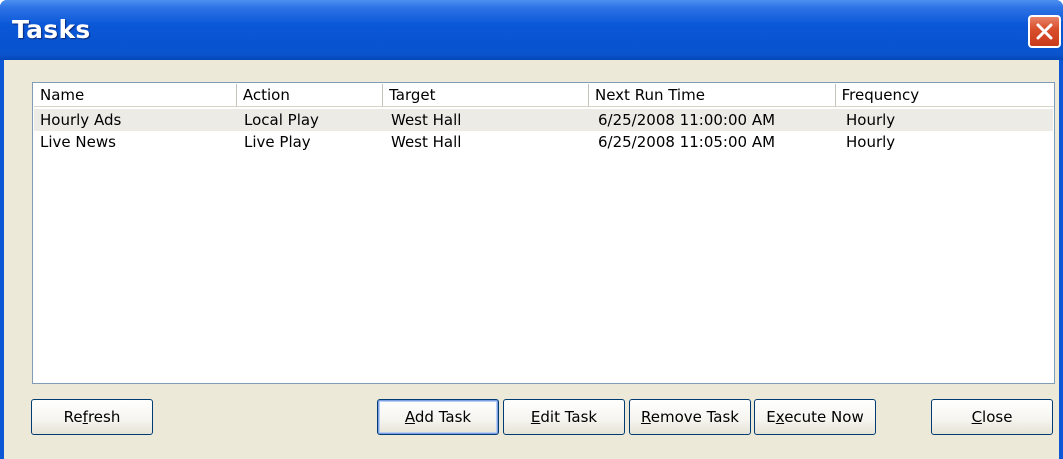  What do you see at coordinates (977, 417) in the screenshot?
I see `close-label-mnemonic: C` at bounding box center [977, 417].